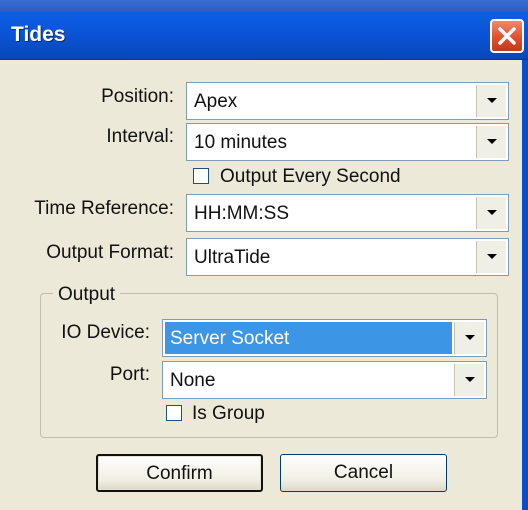 This screenshot has height=510, width=528. What do you see at coordinates (216, 101) in the screenshot?
I see `position-value: Apex` at bounding box center [216, 101].